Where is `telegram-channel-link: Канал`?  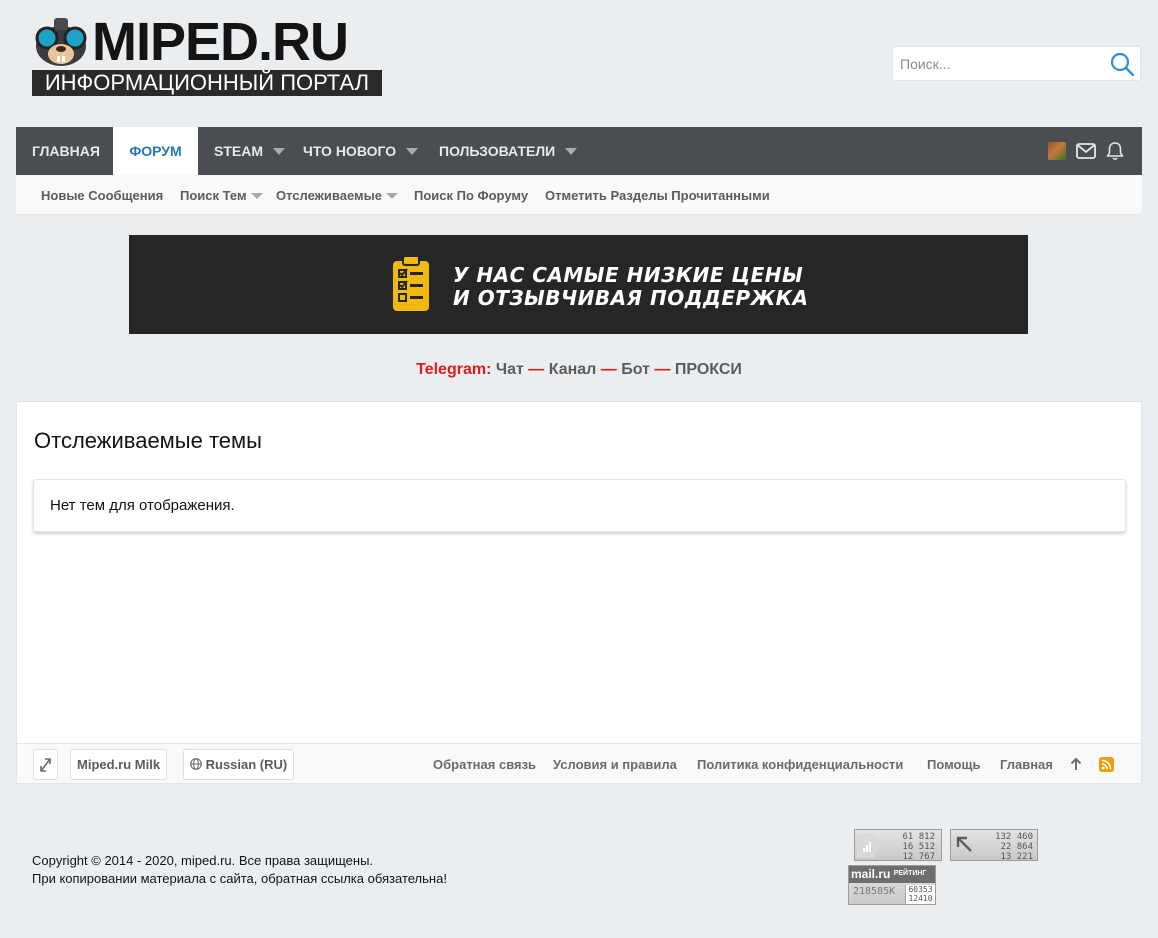 telegram-channel-link: Канал is located at coordinates (573, 369).